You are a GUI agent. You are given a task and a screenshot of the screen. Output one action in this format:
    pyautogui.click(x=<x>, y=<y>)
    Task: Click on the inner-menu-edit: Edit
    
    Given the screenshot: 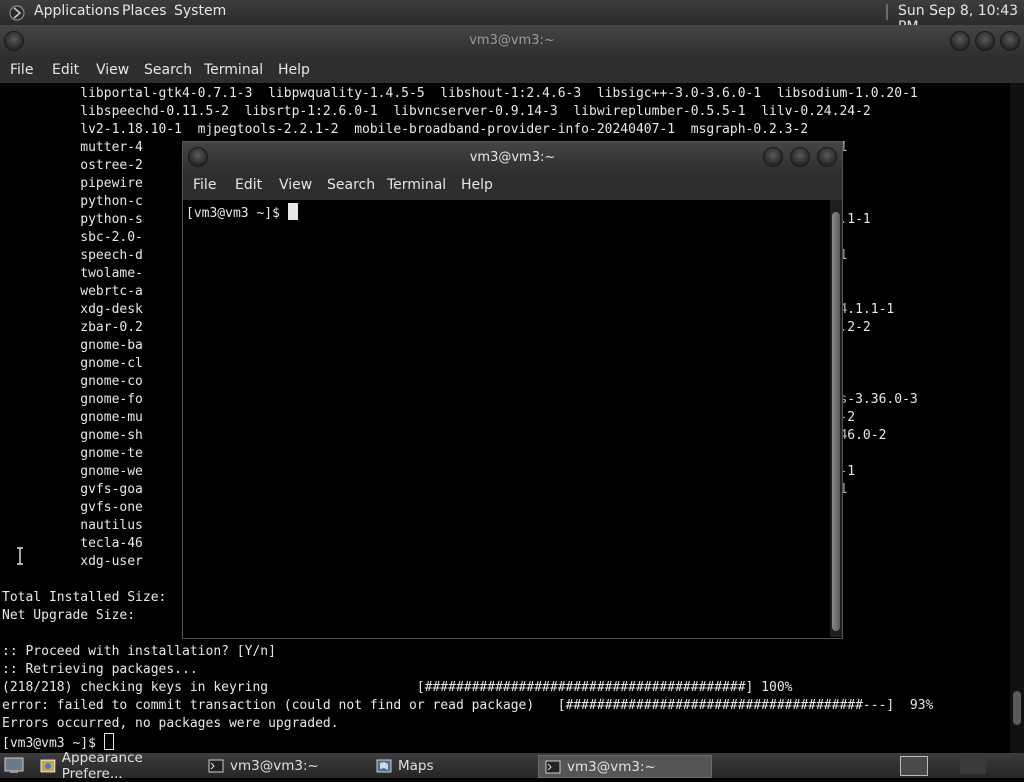 What is the action you would take?
    pyautogui.click(x=248, y=185)
    